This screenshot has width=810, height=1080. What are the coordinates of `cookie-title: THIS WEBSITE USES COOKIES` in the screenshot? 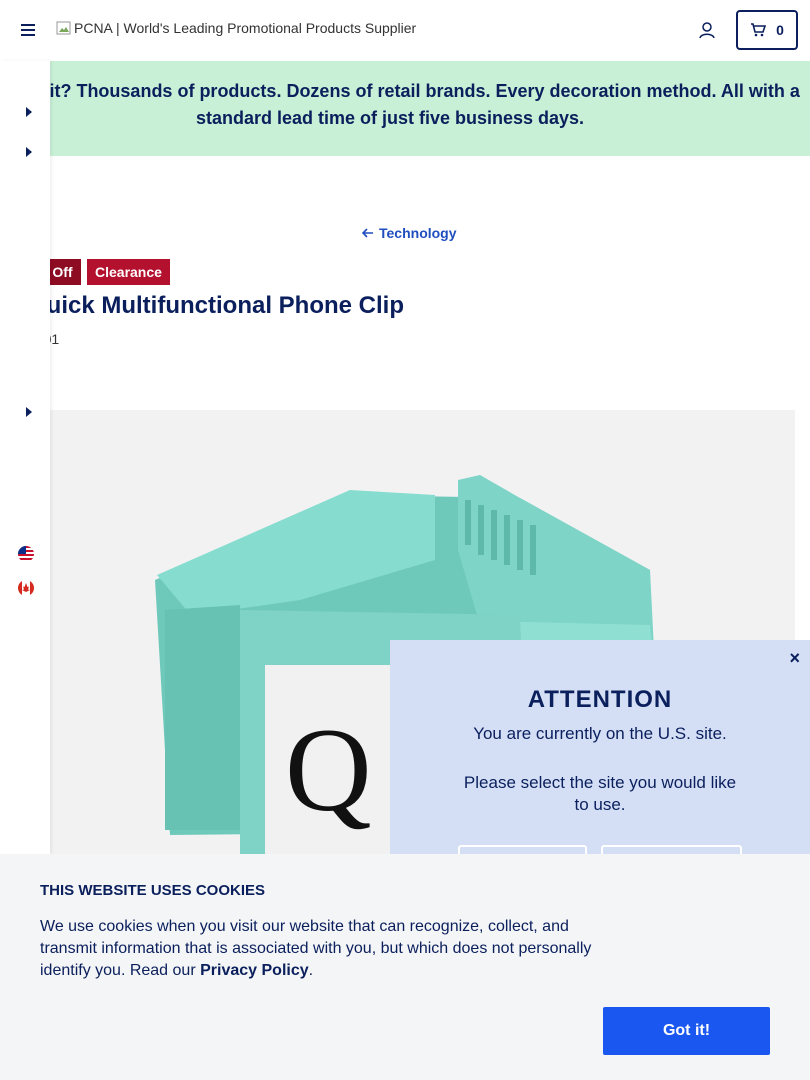 It's located at (153, 890).